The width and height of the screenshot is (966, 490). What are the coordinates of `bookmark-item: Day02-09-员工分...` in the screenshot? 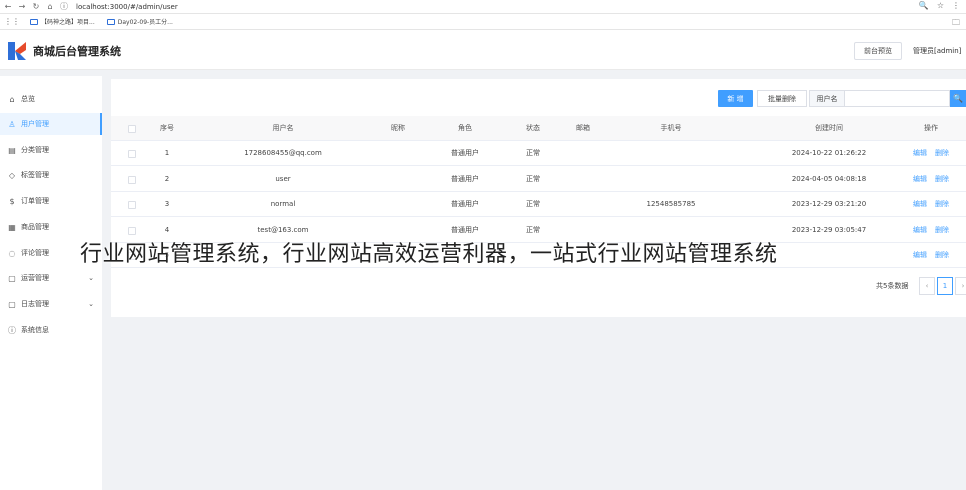 It's located at (139, 21).